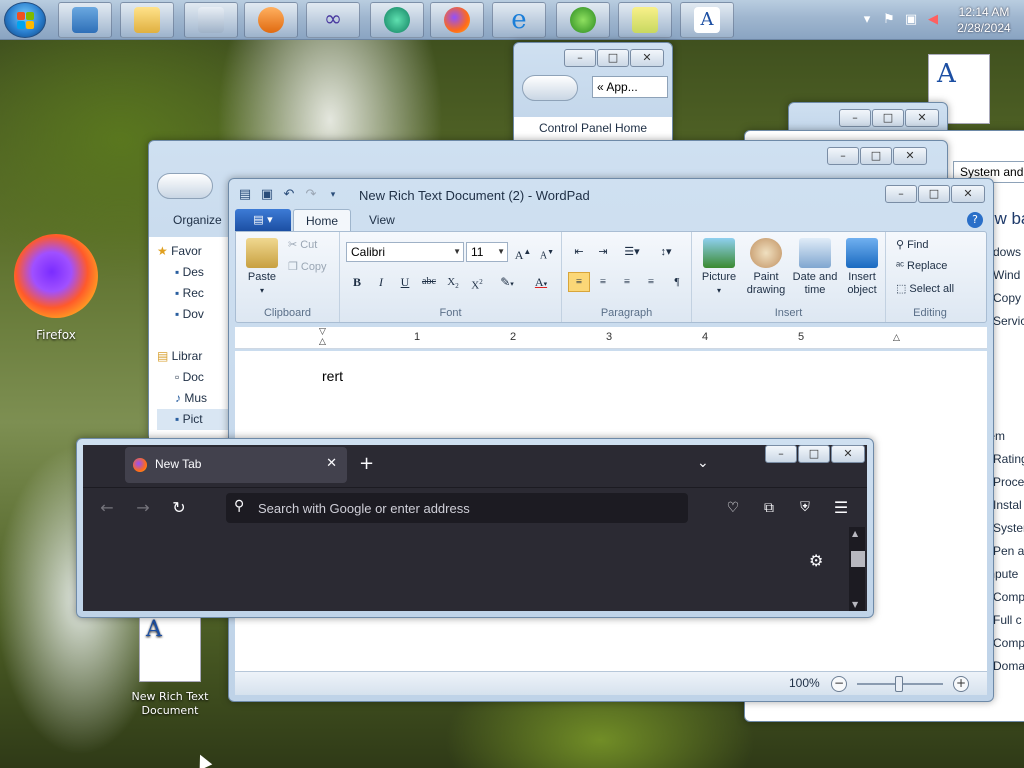  I want to click on action-center-flag-icon: ⚑, so click(889, 20).